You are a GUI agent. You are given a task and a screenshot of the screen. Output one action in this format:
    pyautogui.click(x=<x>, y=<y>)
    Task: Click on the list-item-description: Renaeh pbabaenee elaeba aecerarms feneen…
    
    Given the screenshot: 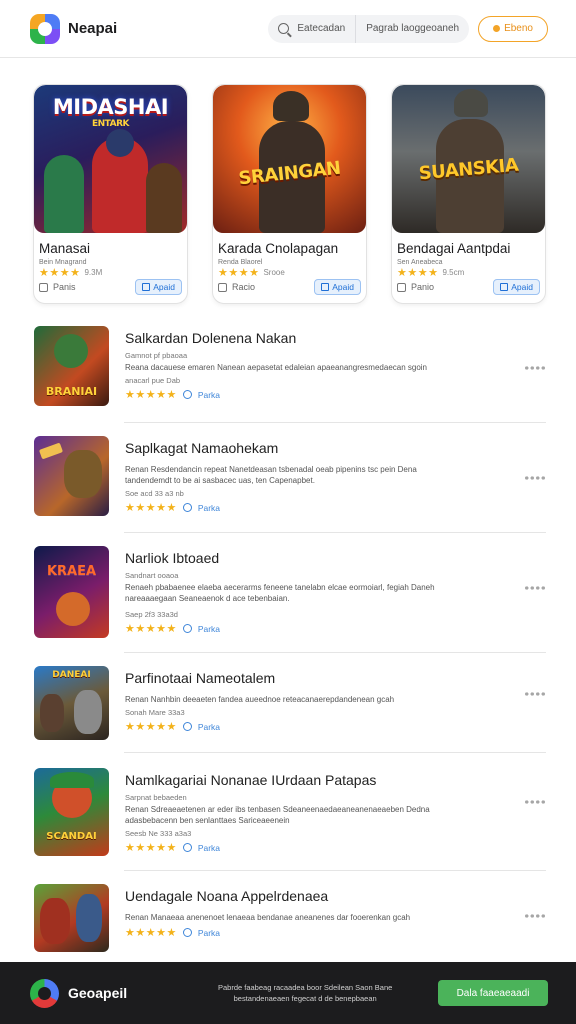 What is the action you would take?
    pyautogui.click(x=280, y=593)
    